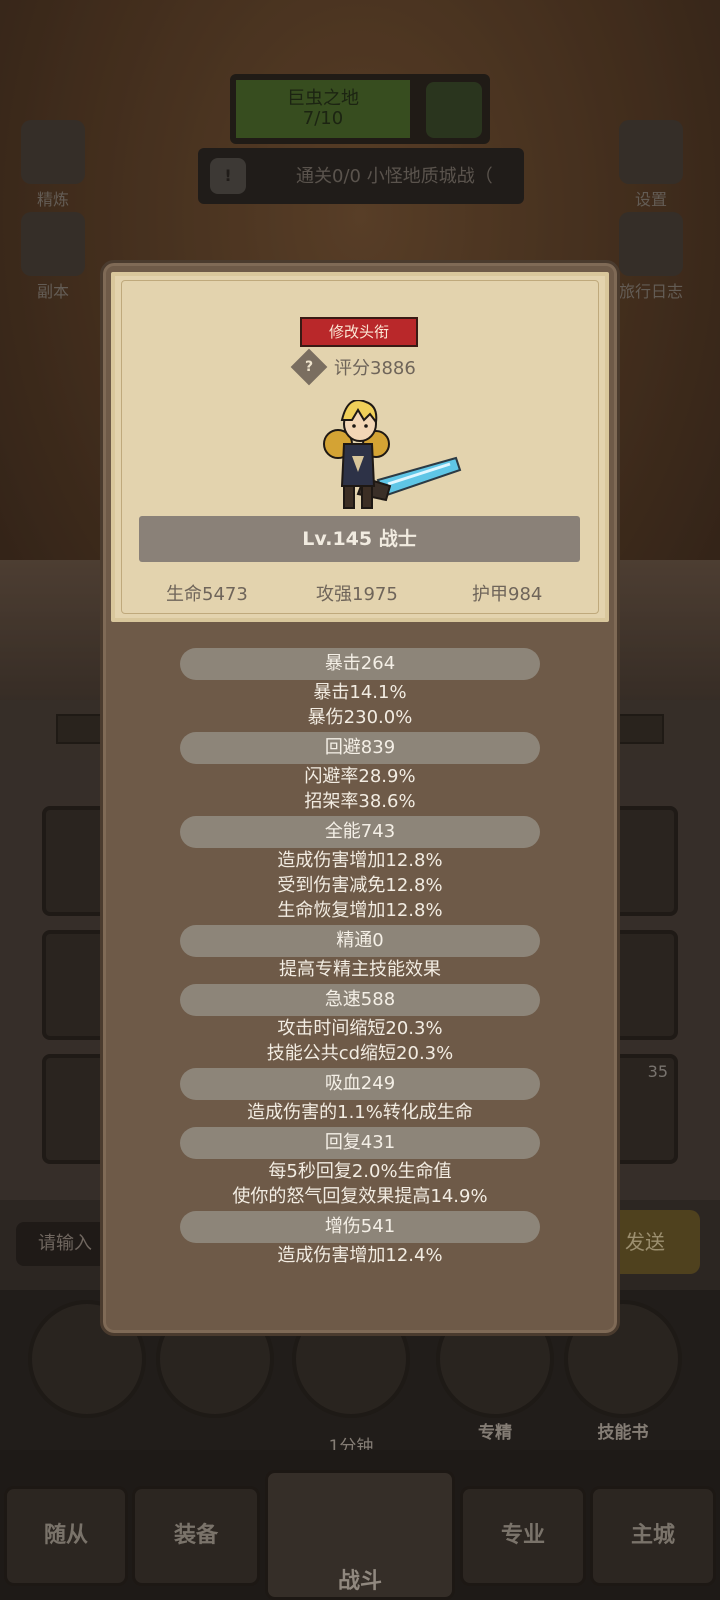  What do you see at coordinates (360, 1143) in the screenshot?
I see `stat-header: 回复431` at bounding box center [360, 1143].